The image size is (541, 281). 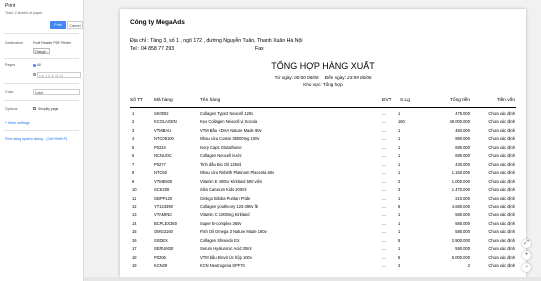 I want to click on cancel-button: Cancel, so click(x=75, y=25).